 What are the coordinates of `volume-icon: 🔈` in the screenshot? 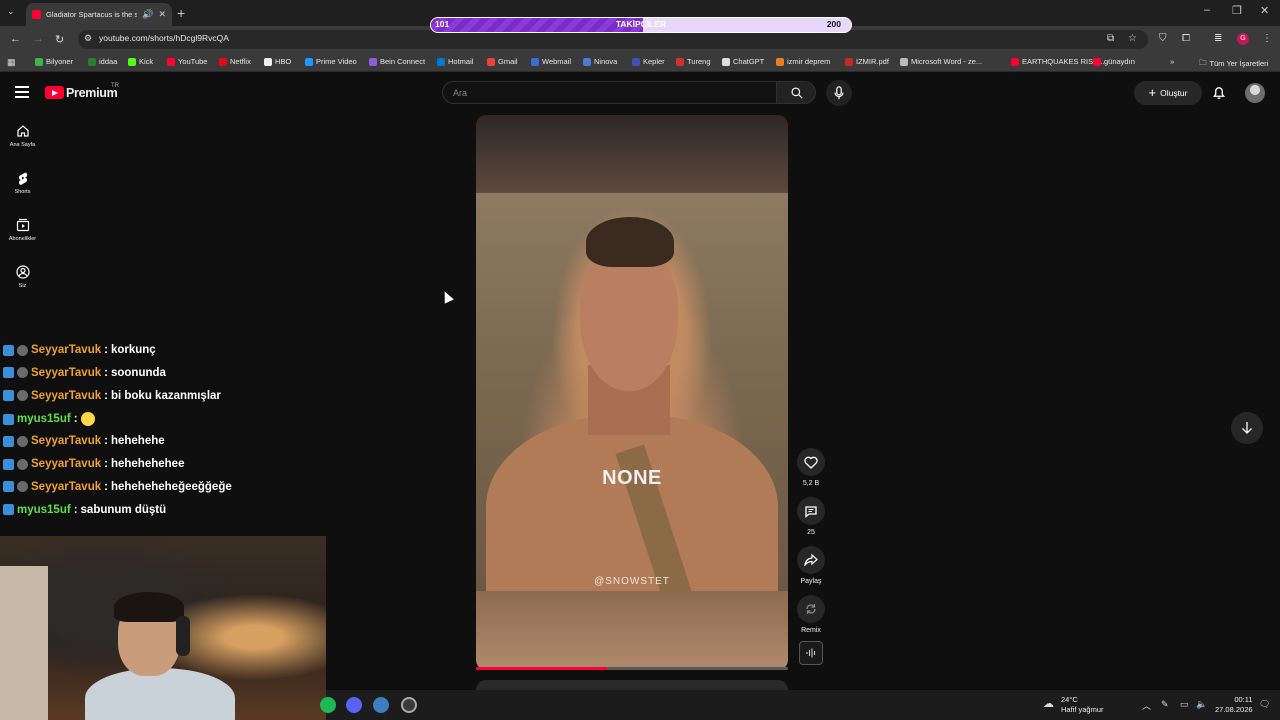 It's located at (1201, 704).